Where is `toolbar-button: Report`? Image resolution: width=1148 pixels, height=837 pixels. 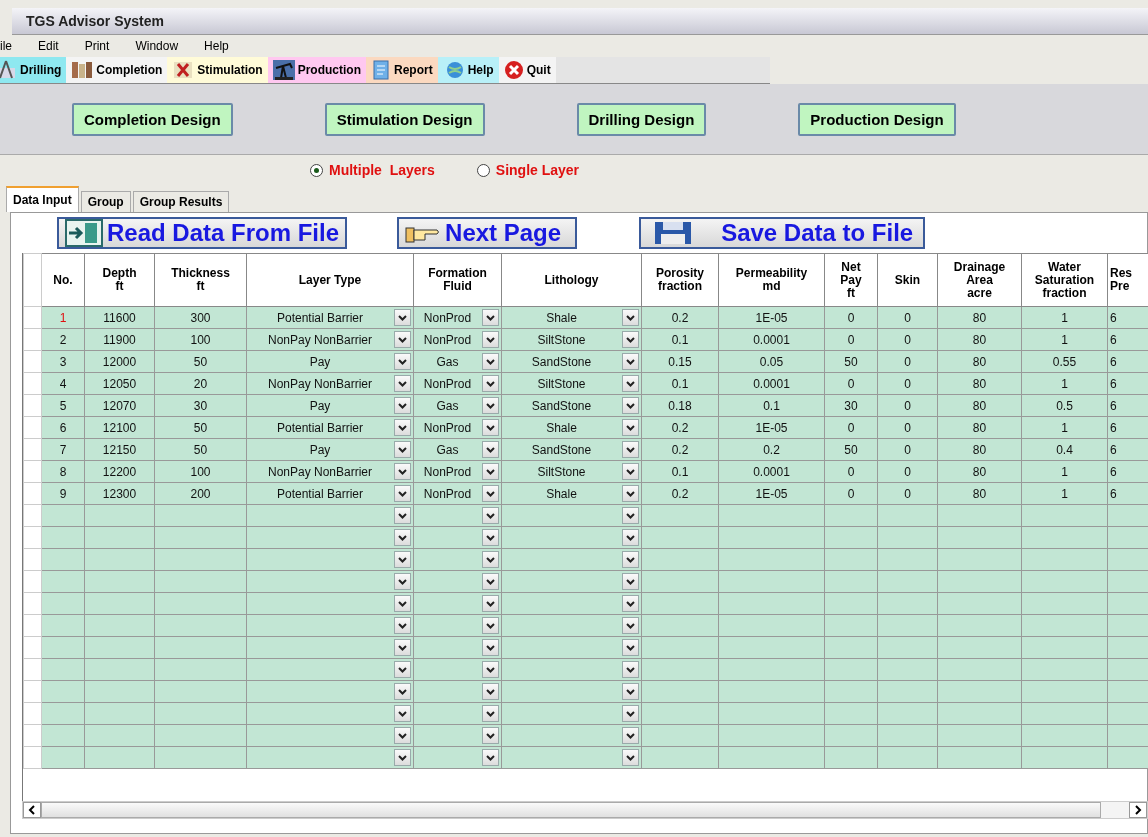 toolbar-button: Report is located at coordinates (402, 70).